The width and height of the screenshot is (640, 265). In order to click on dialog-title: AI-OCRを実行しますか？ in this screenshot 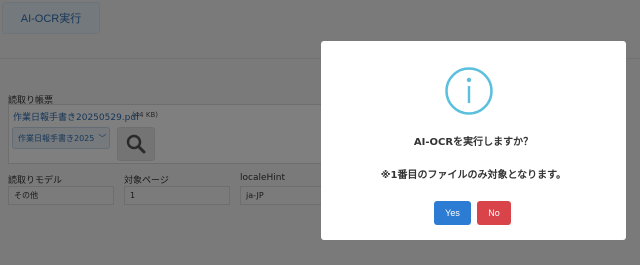, I will do `click(473, 142)`.